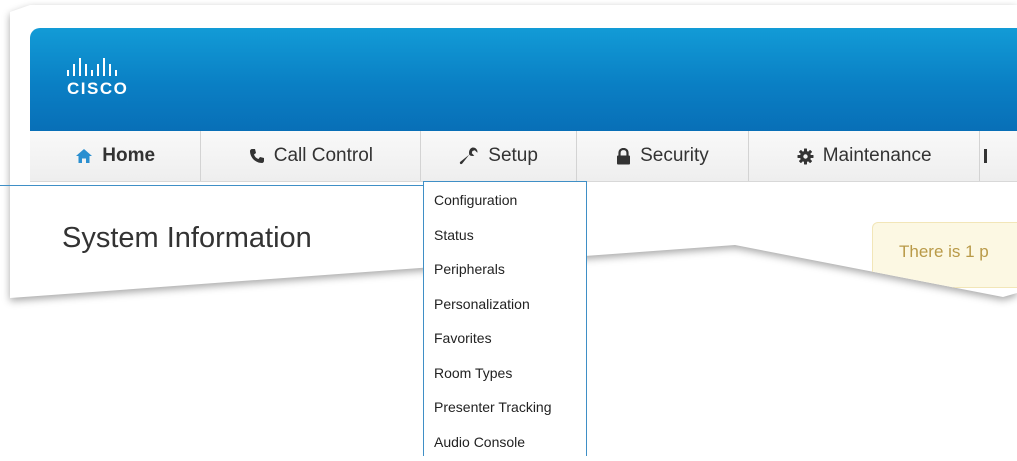  Describe the element at coordinates (211, 185) in the screenshot. I see `callout-line` at that location.